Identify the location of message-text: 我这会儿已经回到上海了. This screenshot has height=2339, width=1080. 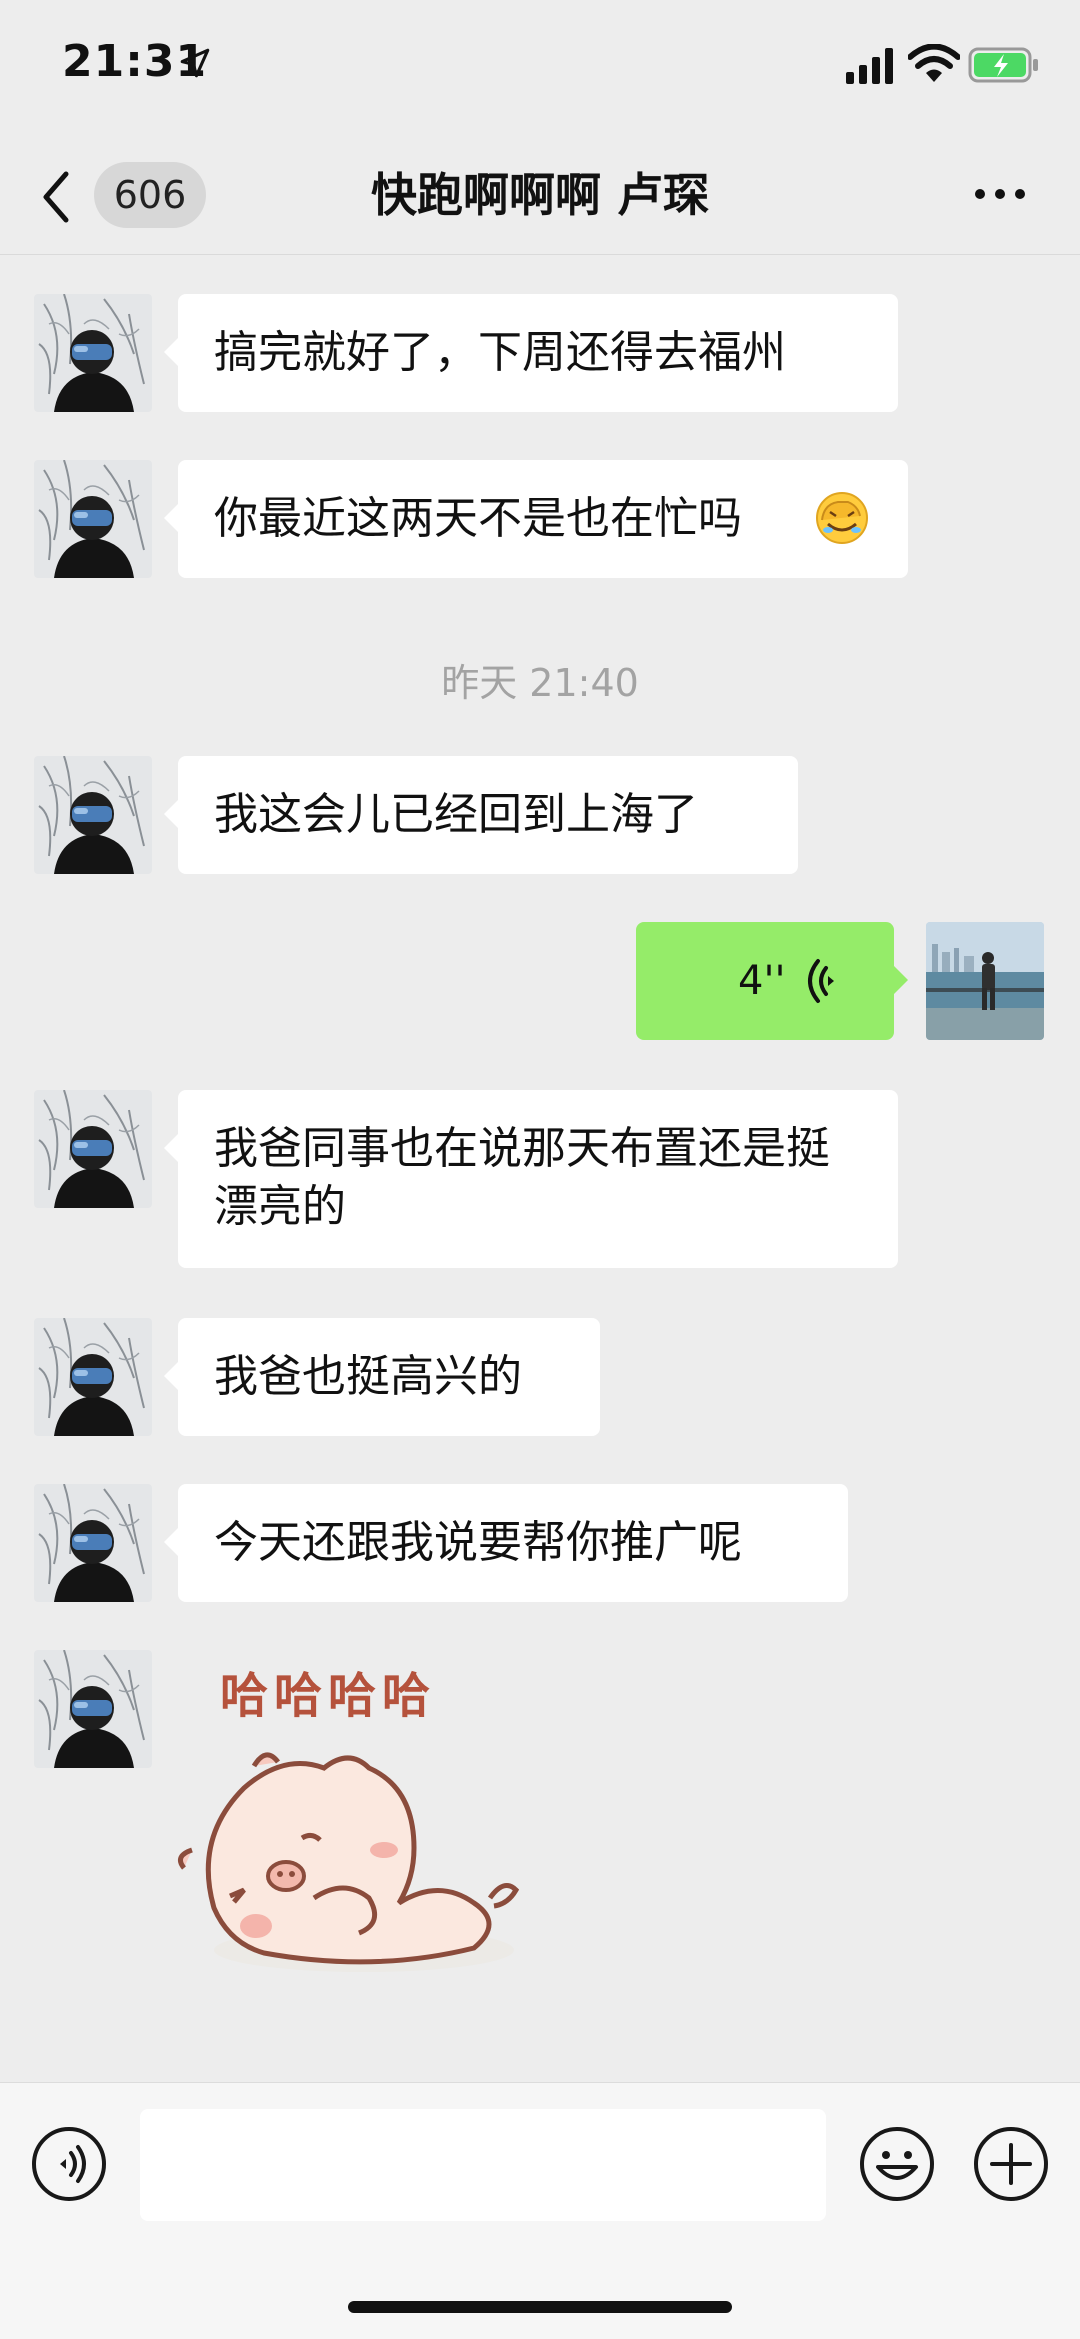
(456, 814).